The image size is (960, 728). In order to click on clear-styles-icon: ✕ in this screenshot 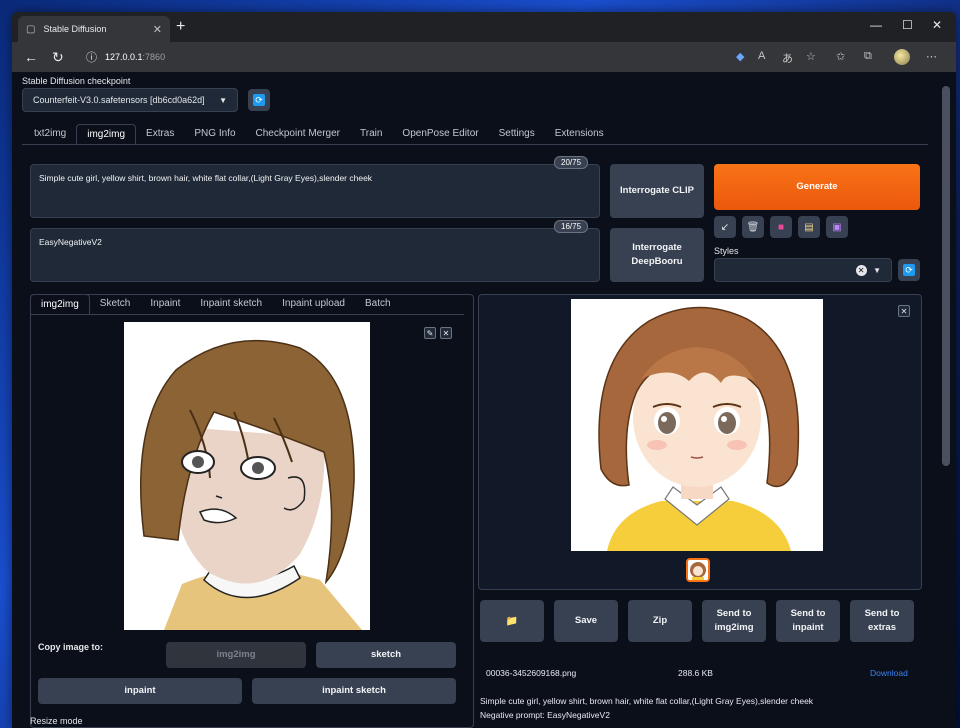, I will do `click(861, 270)`.